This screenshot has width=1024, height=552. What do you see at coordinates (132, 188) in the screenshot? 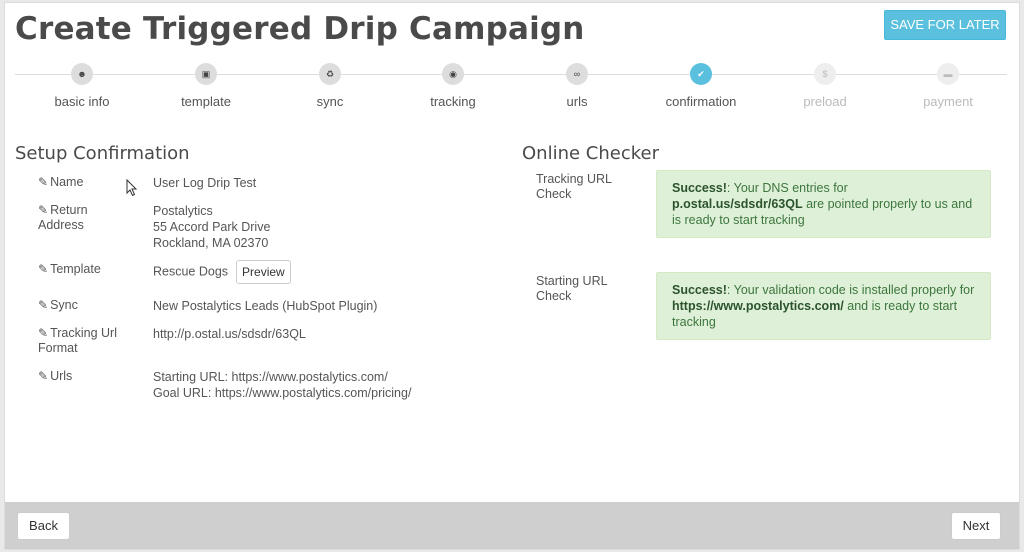
I see `mouse-cursor-icon` at bounding box center [132, 188].